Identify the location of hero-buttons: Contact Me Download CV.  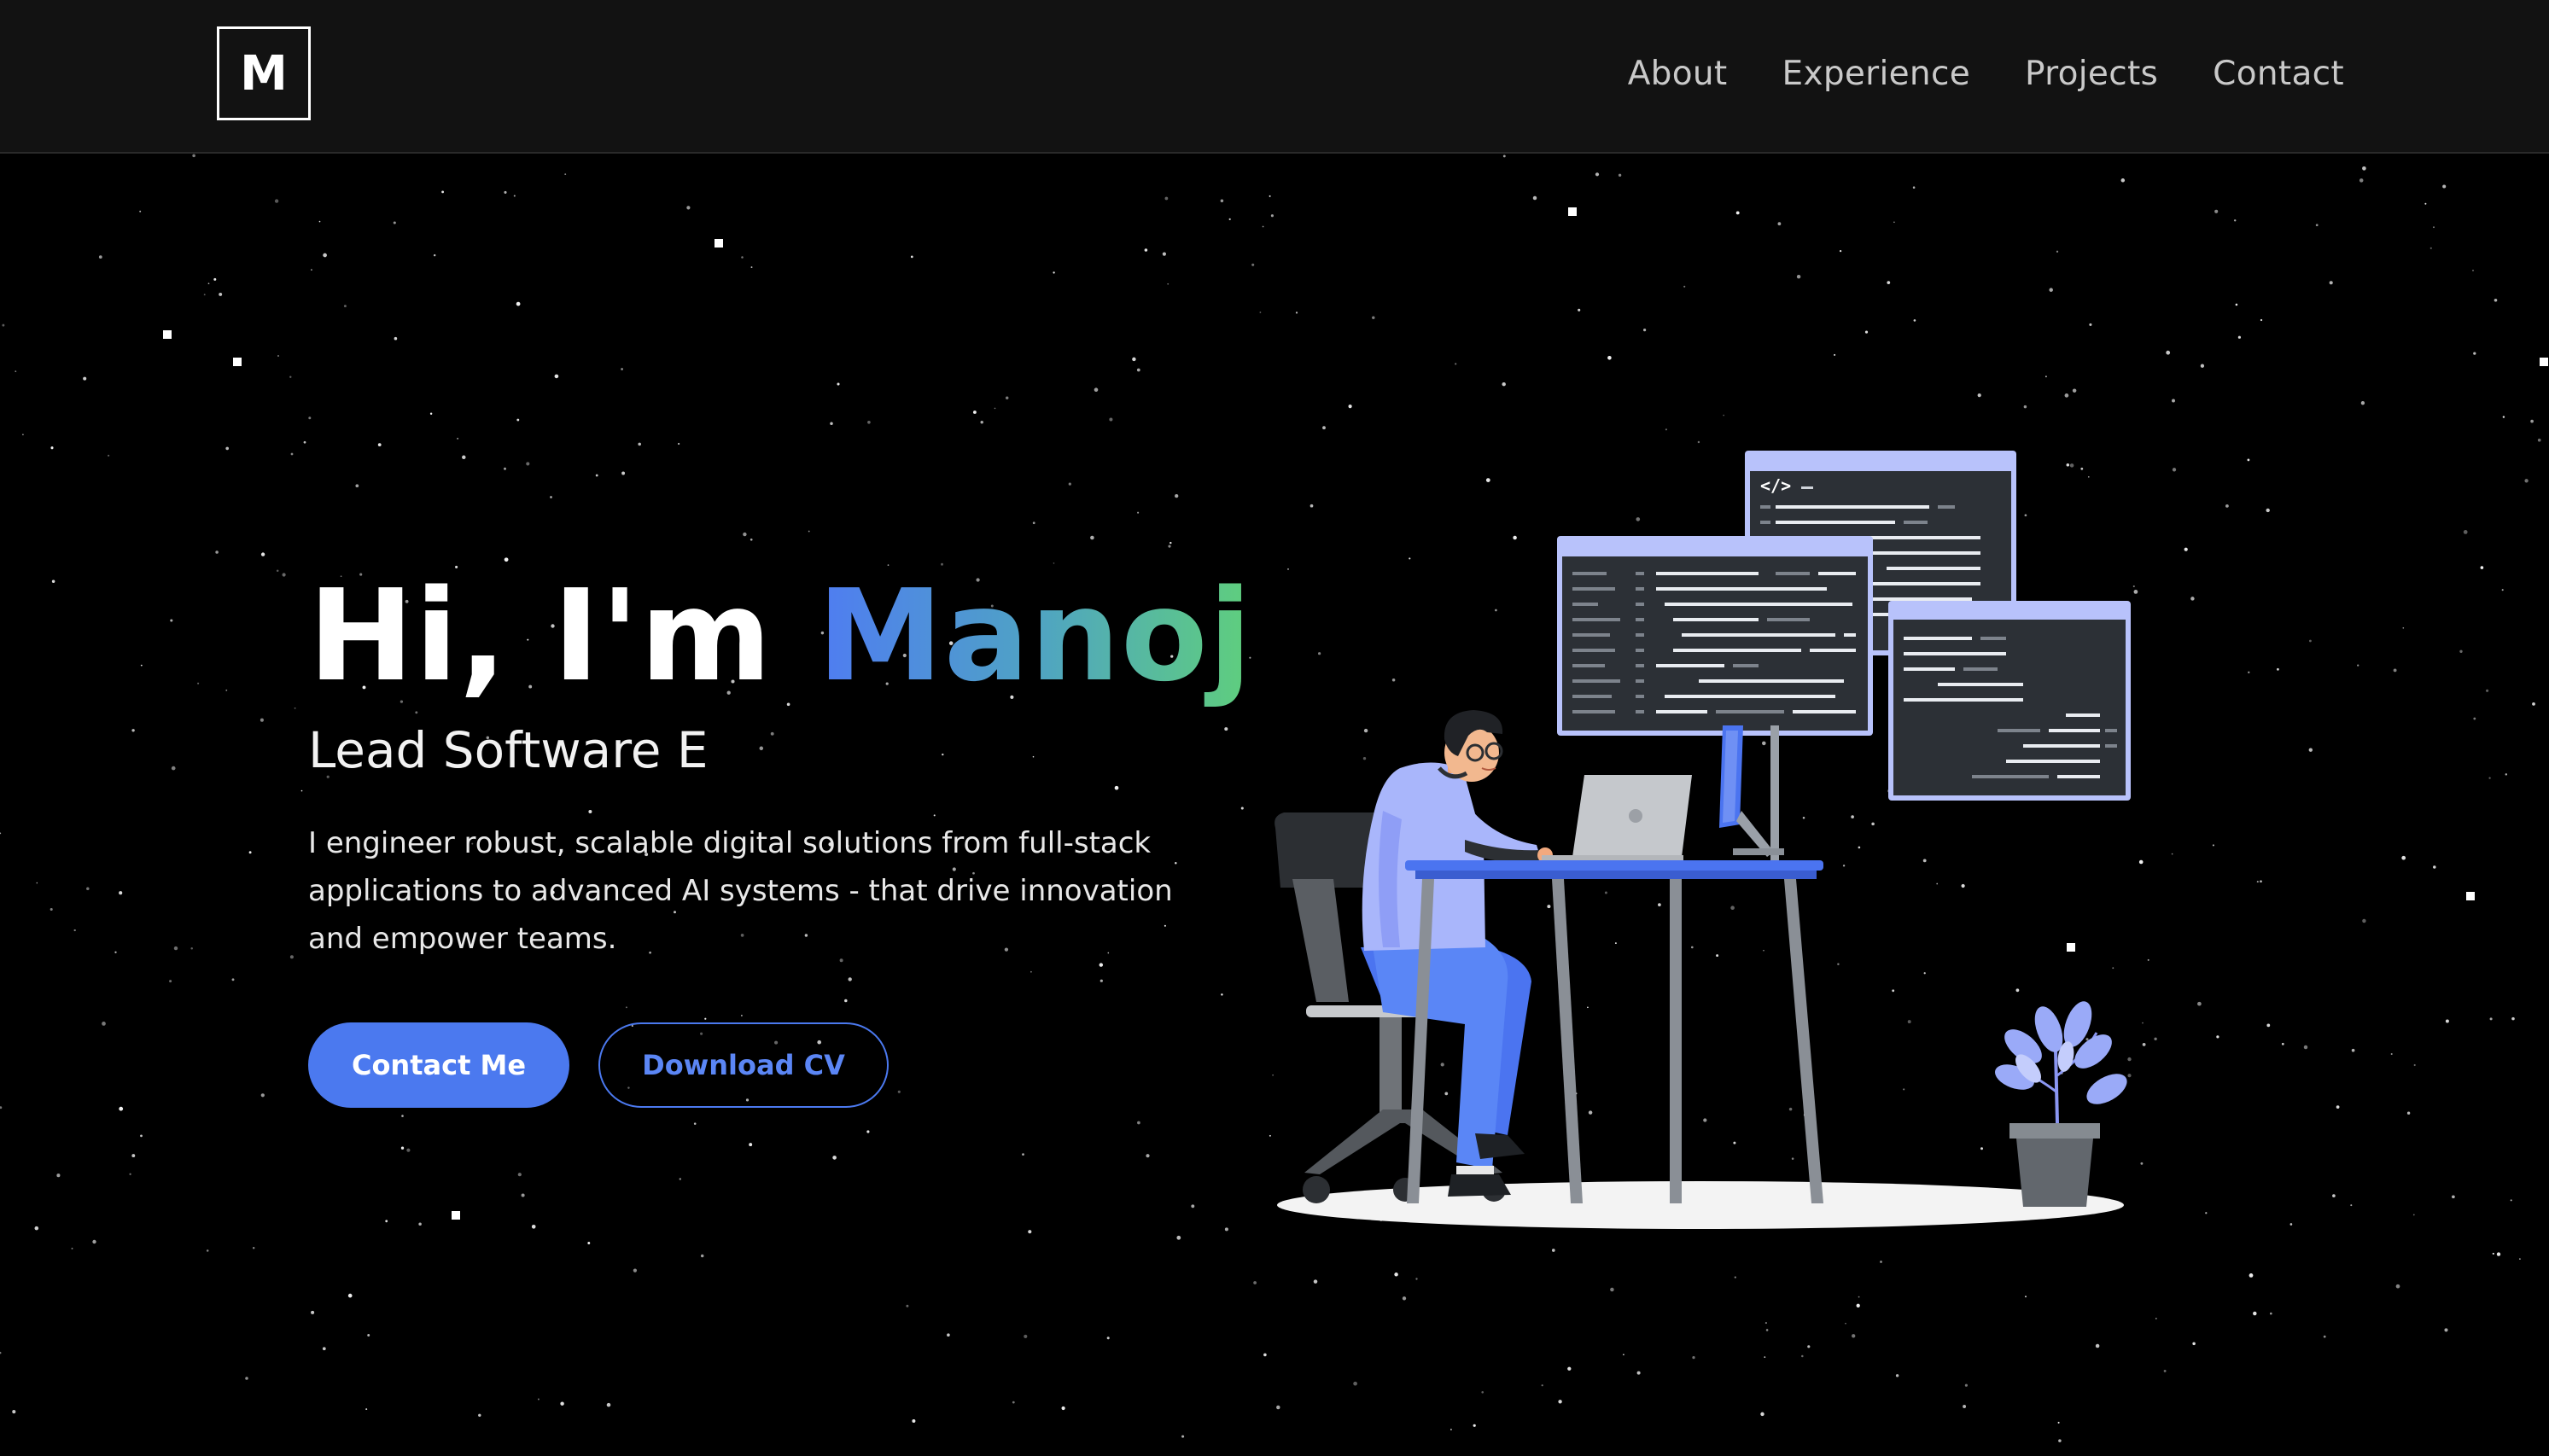
(778, 1065).